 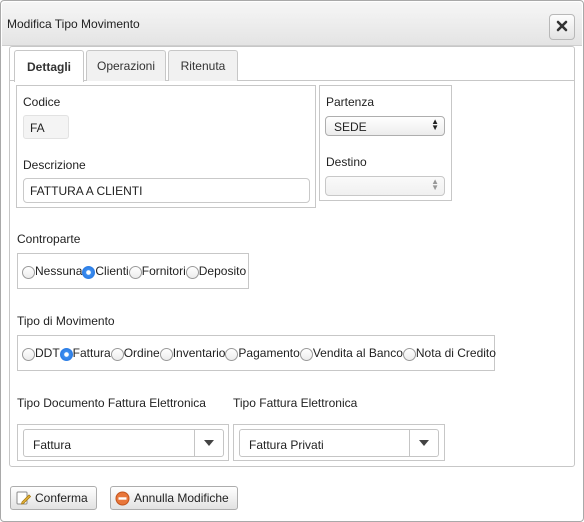 I want to click on confirm-button: Conferma, so click(x=53, y=498).